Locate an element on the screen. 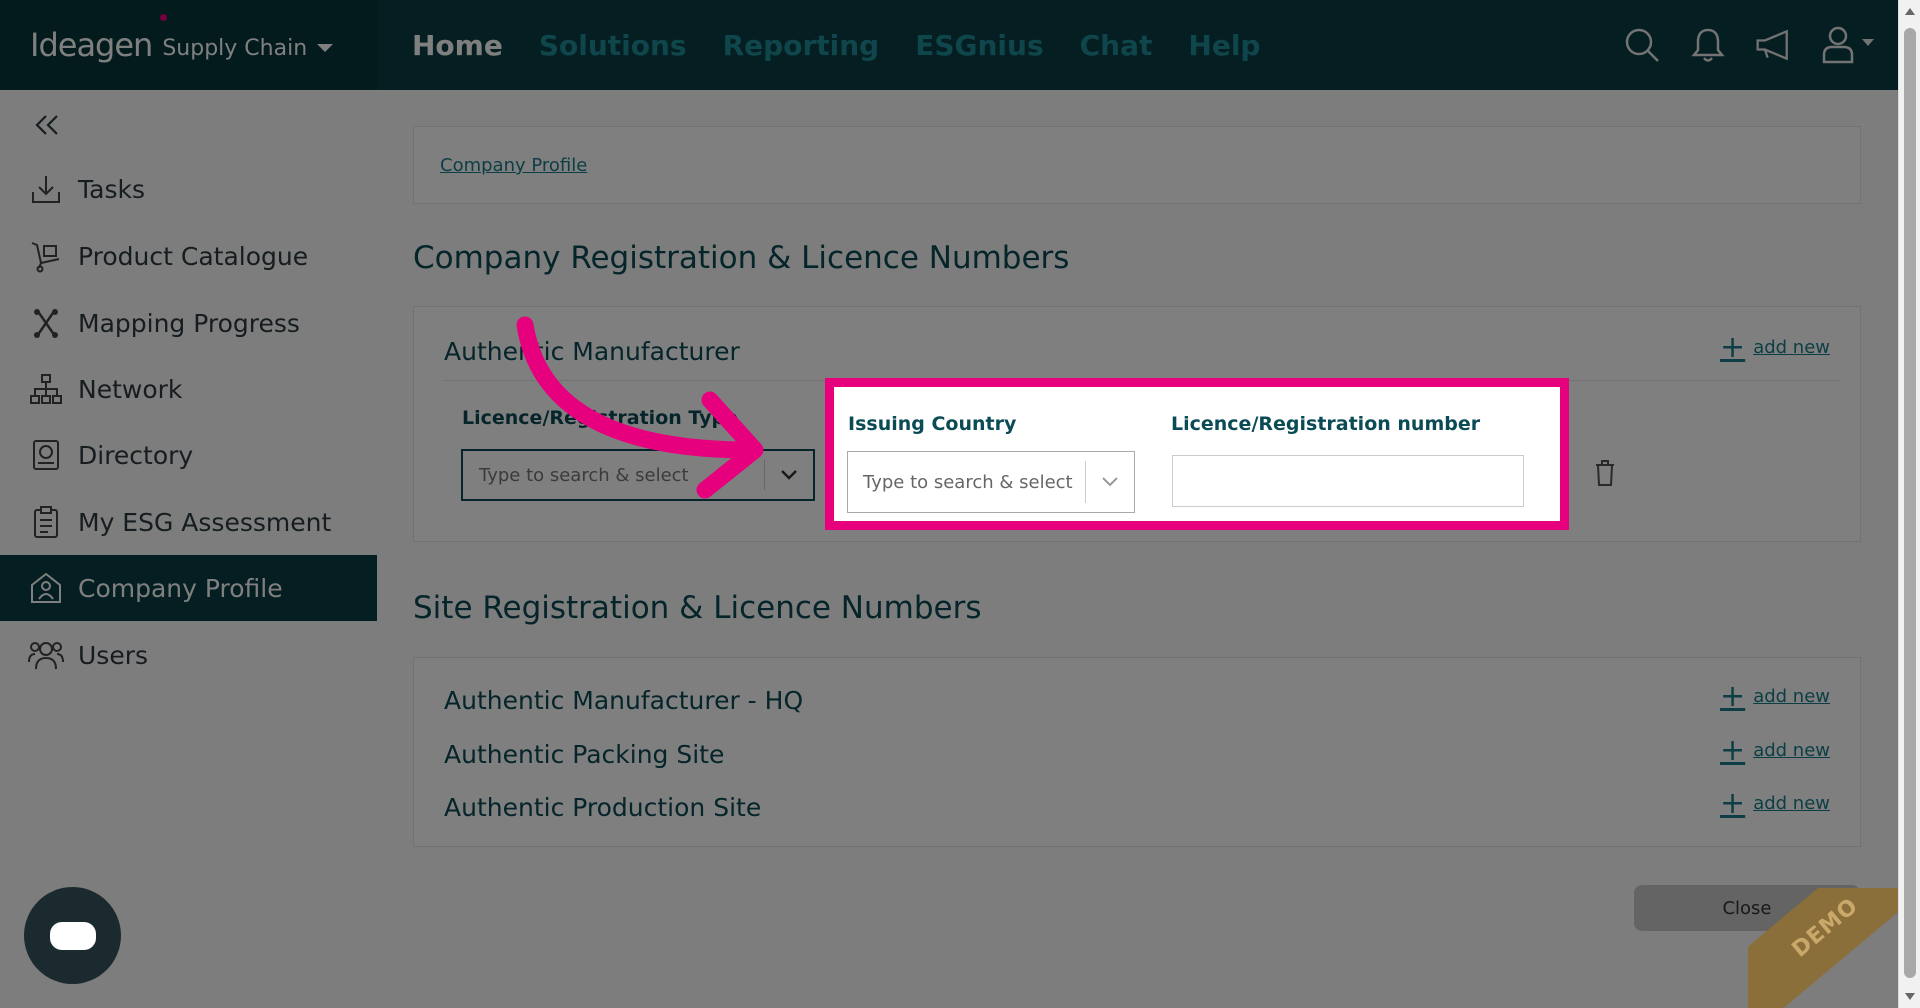  logo-dot is located at coordinates (163, 17).